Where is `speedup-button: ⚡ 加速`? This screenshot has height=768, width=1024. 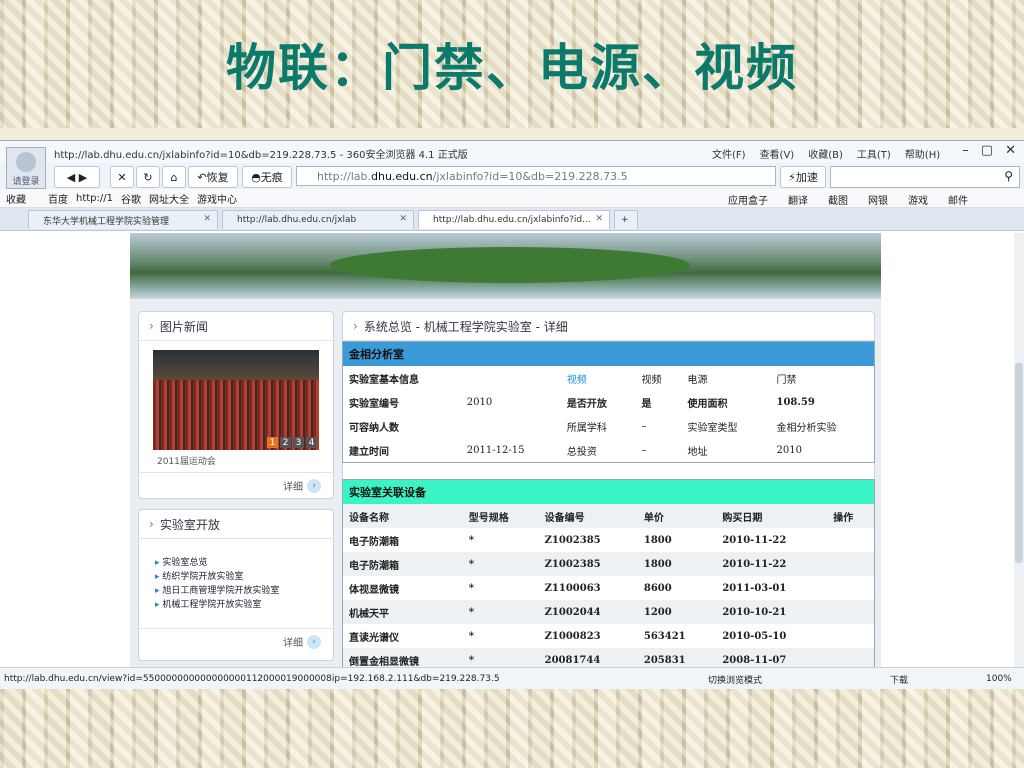
speedup-button: ⚡ 加速 is located at coordinates (803, 177).